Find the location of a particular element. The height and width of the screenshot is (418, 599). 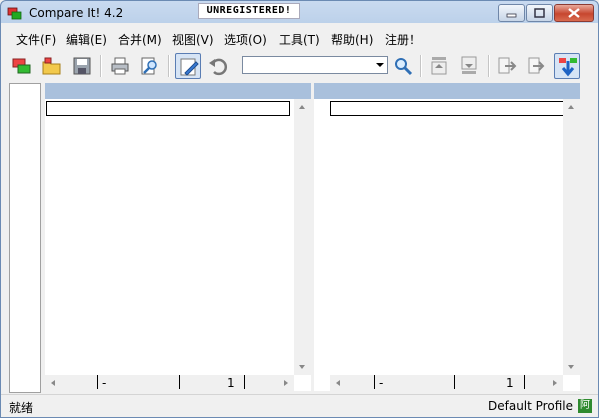

print-preview-icon is located at coordinates (149, 66).